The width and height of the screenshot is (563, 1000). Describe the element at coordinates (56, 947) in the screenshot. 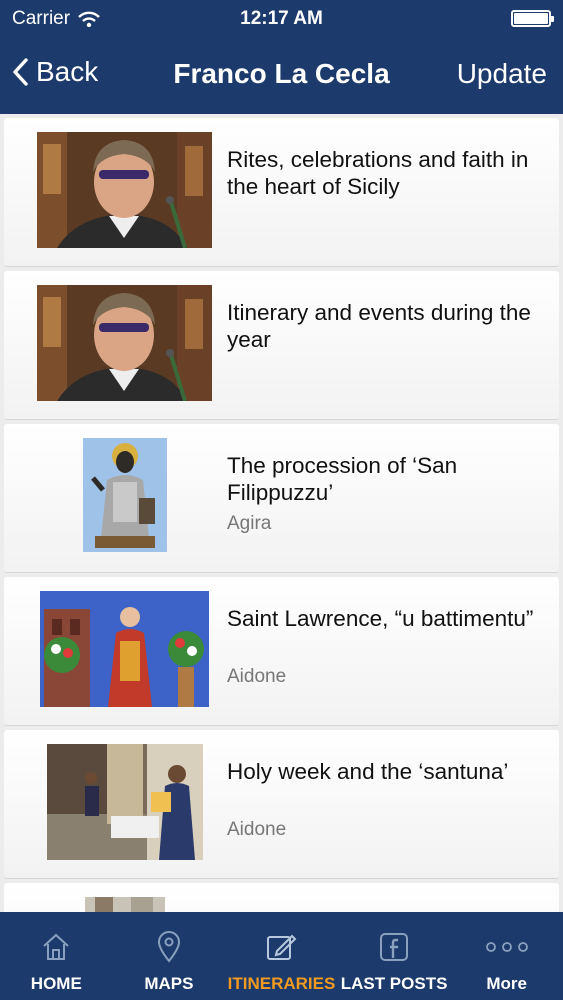

I see `home-icon` at that location.